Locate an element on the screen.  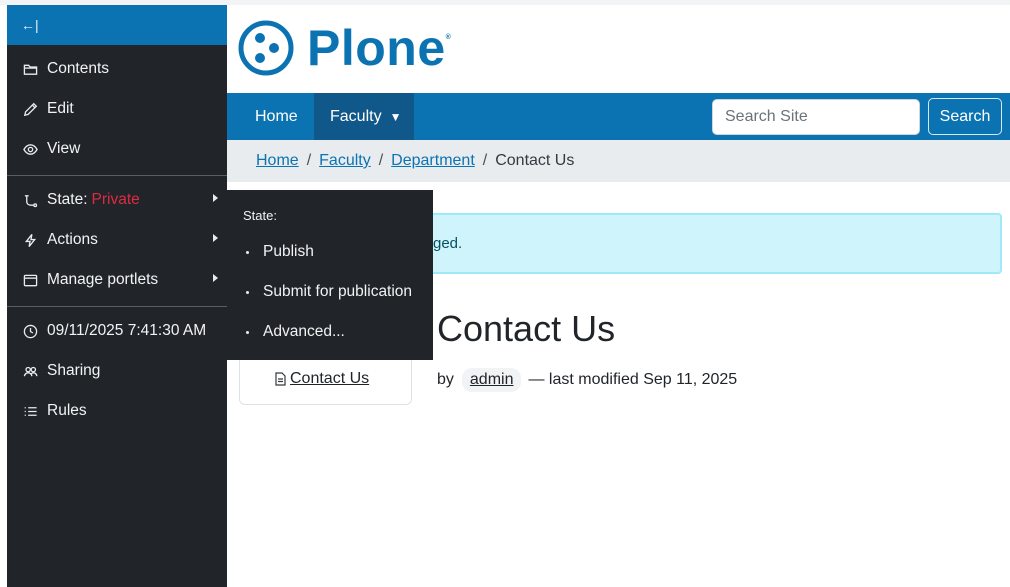
window-icon is located at coordinates (30, 280).